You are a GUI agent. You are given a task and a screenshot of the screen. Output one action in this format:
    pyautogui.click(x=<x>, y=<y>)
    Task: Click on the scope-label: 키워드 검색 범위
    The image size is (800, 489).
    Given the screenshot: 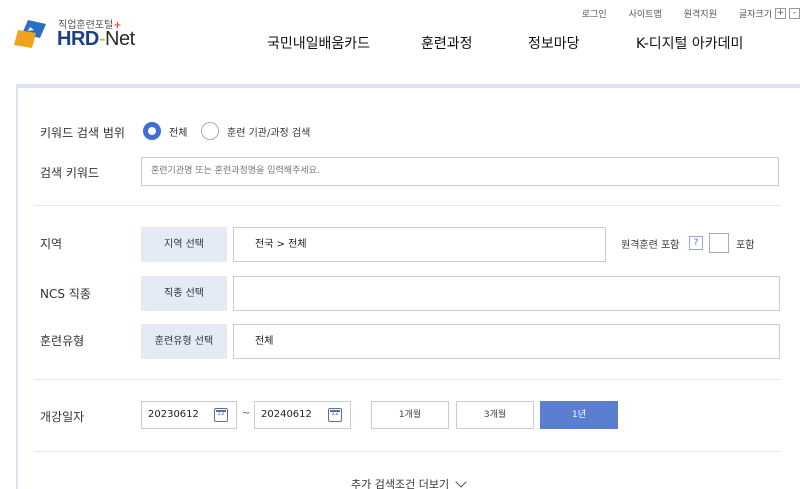 What is the action you would take?
    pyautogui.click(x=82, y=133)
    